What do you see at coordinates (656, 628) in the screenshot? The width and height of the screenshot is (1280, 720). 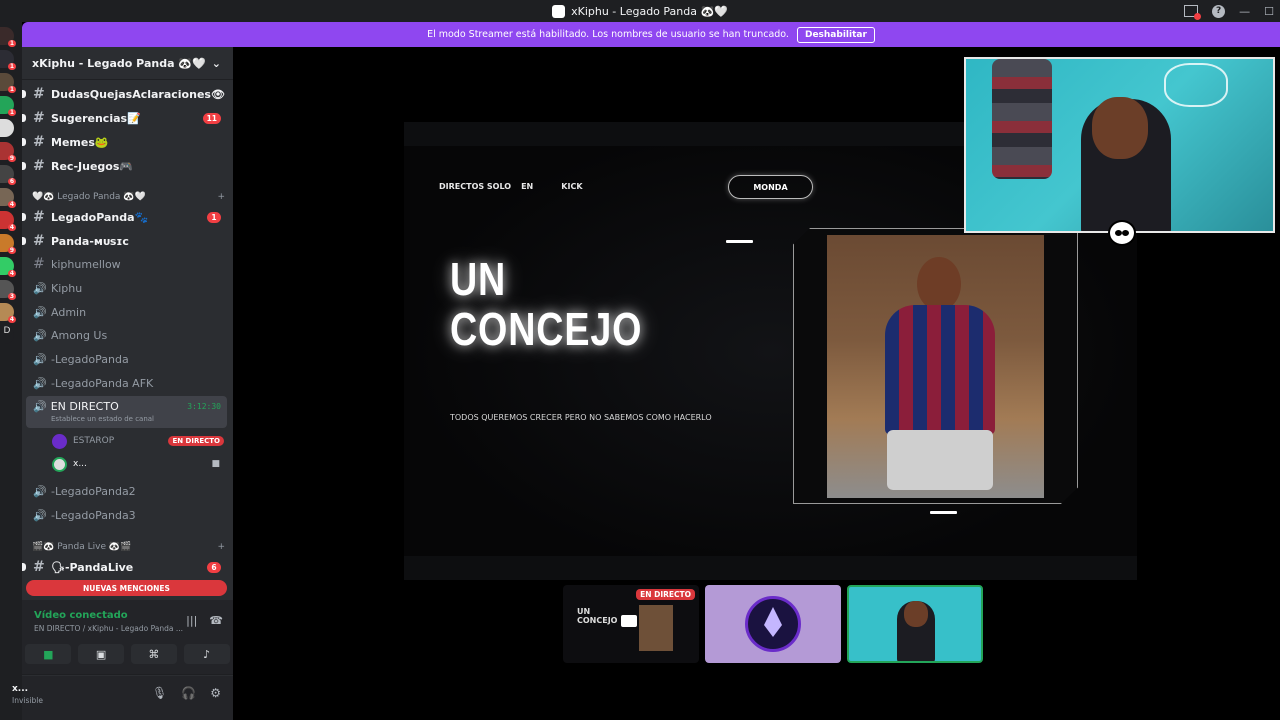 I see `tile-preview-photo` at bounding box center [656, 628].